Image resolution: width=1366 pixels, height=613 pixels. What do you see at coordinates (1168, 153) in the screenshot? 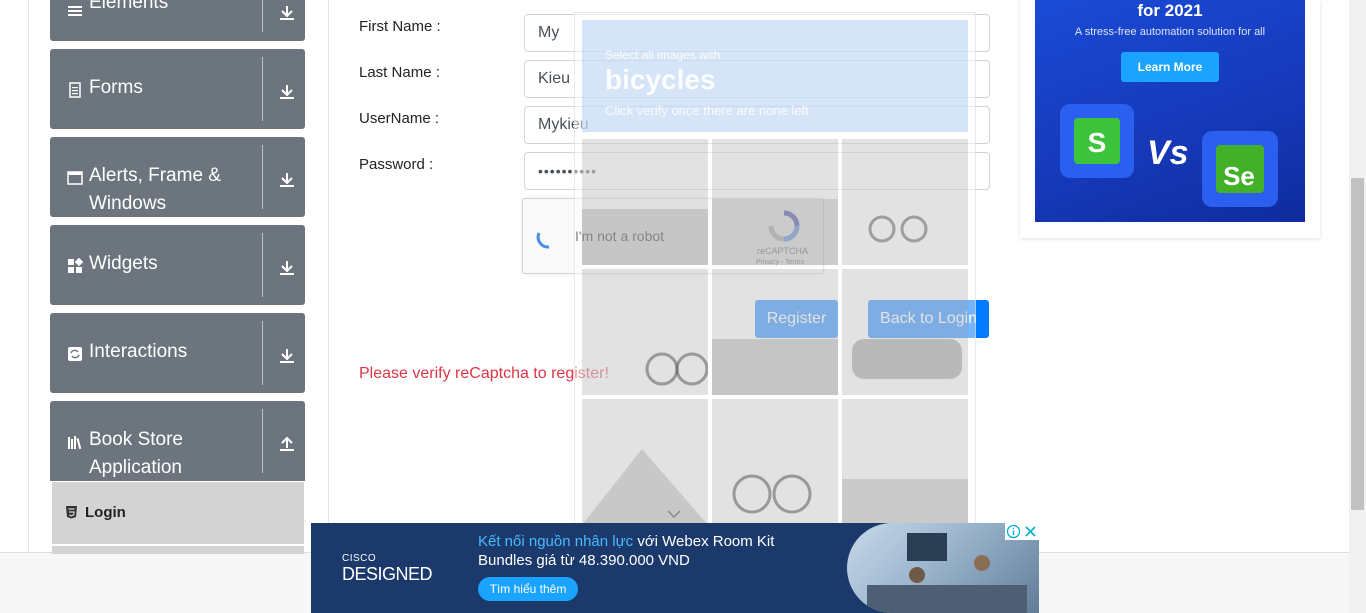
I see `versus-text: Vs` at bounding box center [1168, 153].